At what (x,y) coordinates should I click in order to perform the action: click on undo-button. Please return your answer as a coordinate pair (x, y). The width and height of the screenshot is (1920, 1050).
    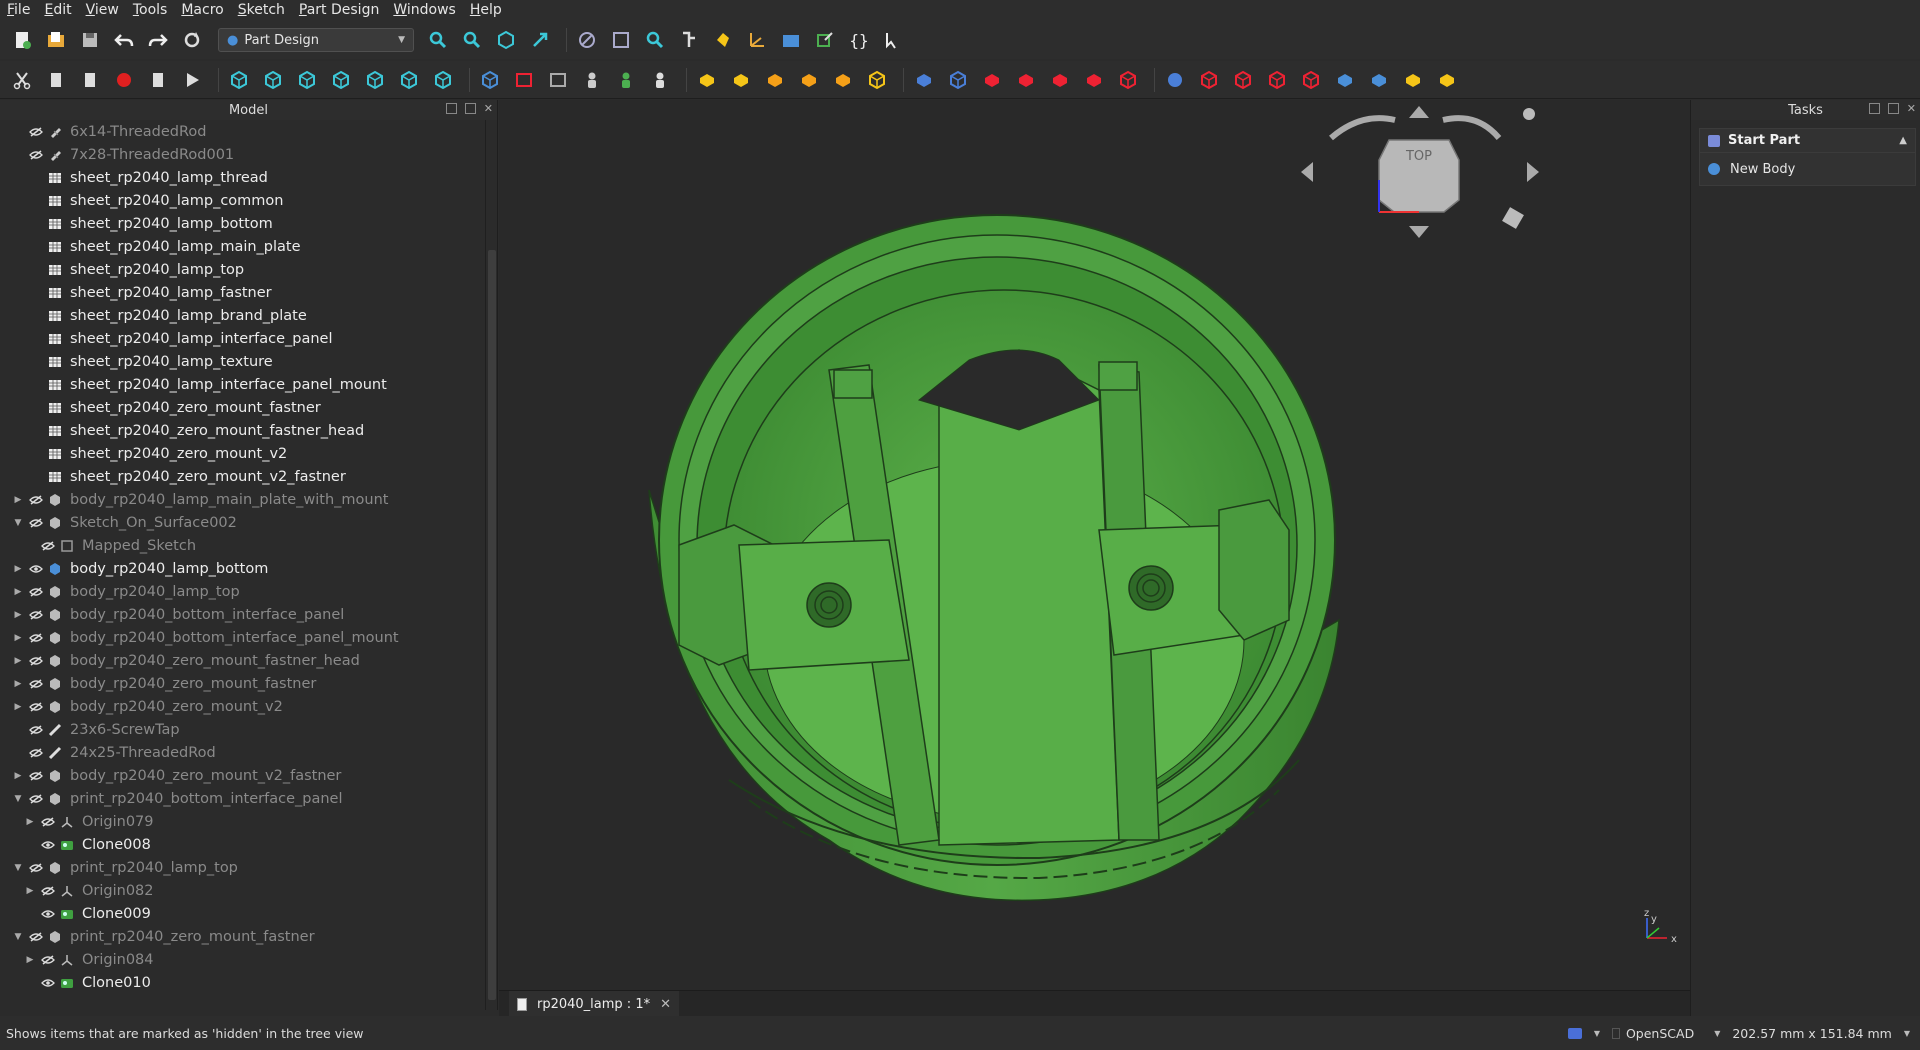
    Looking at the image, I should click on (124, 40).